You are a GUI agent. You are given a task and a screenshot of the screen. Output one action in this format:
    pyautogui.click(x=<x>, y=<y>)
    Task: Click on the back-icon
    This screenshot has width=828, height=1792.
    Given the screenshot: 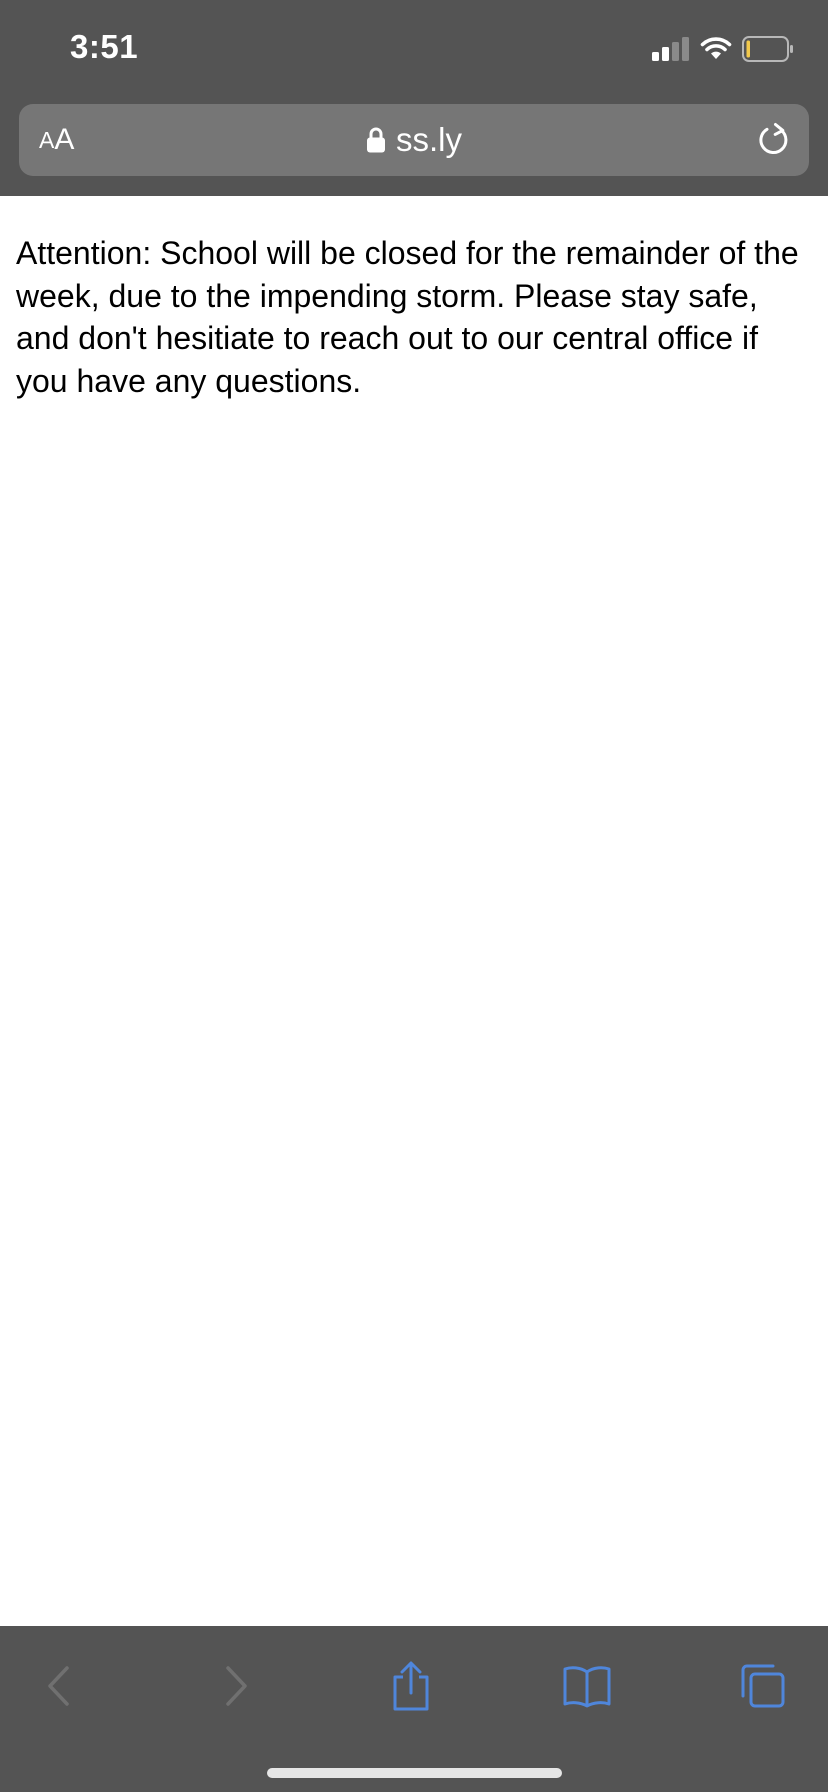 What is the action you would take?
    pyautogui.click(x=58, y=1686)
    